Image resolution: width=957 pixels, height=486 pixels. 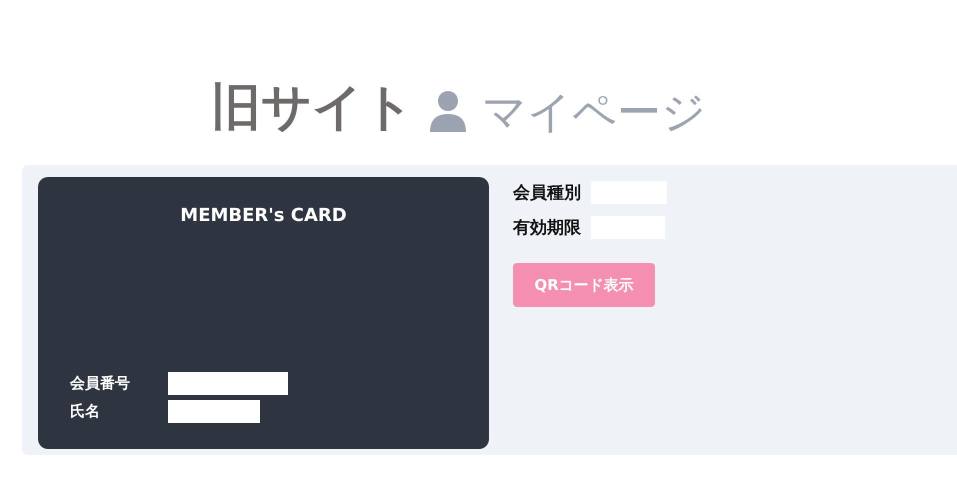 What do you see at coordinates (547, 193) in the screenshot?
I see `field-label: 会員種別` at bounding box center [547, 193].